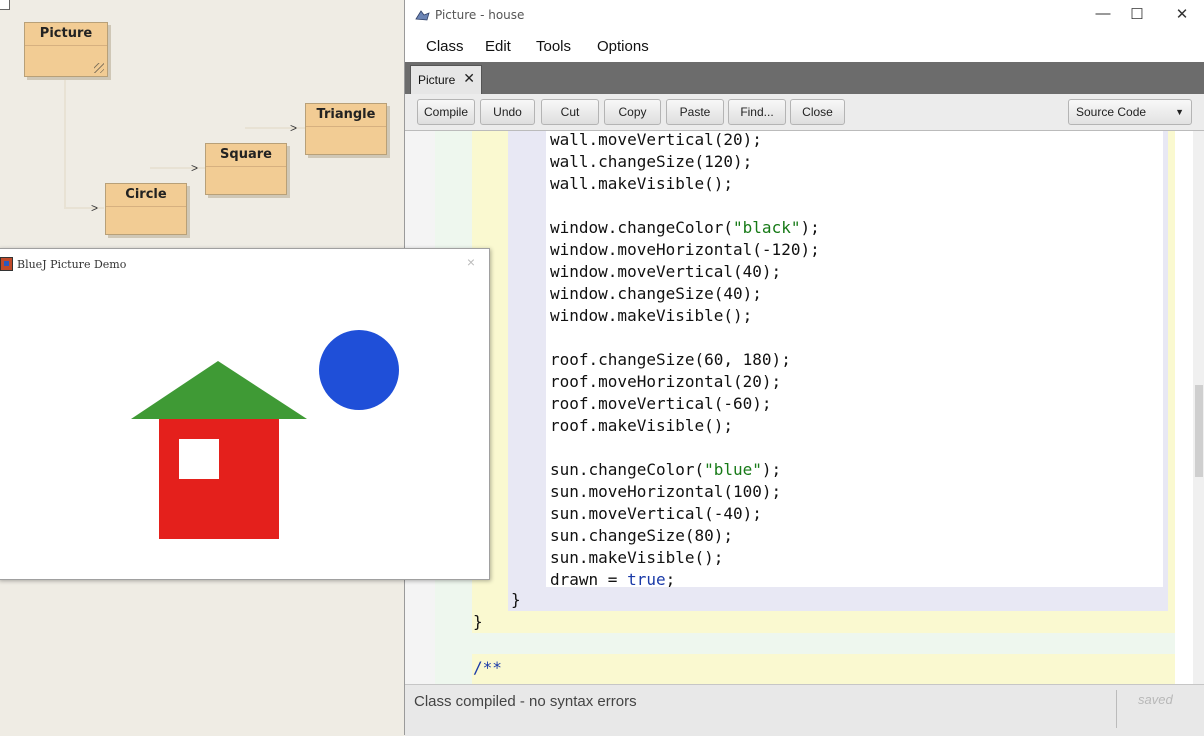 The image size is (1204, 736). What do you see at coordinates (446, 112) in the screenshot?
I see `compile-button: Compile` at bounding box center [446, 112].